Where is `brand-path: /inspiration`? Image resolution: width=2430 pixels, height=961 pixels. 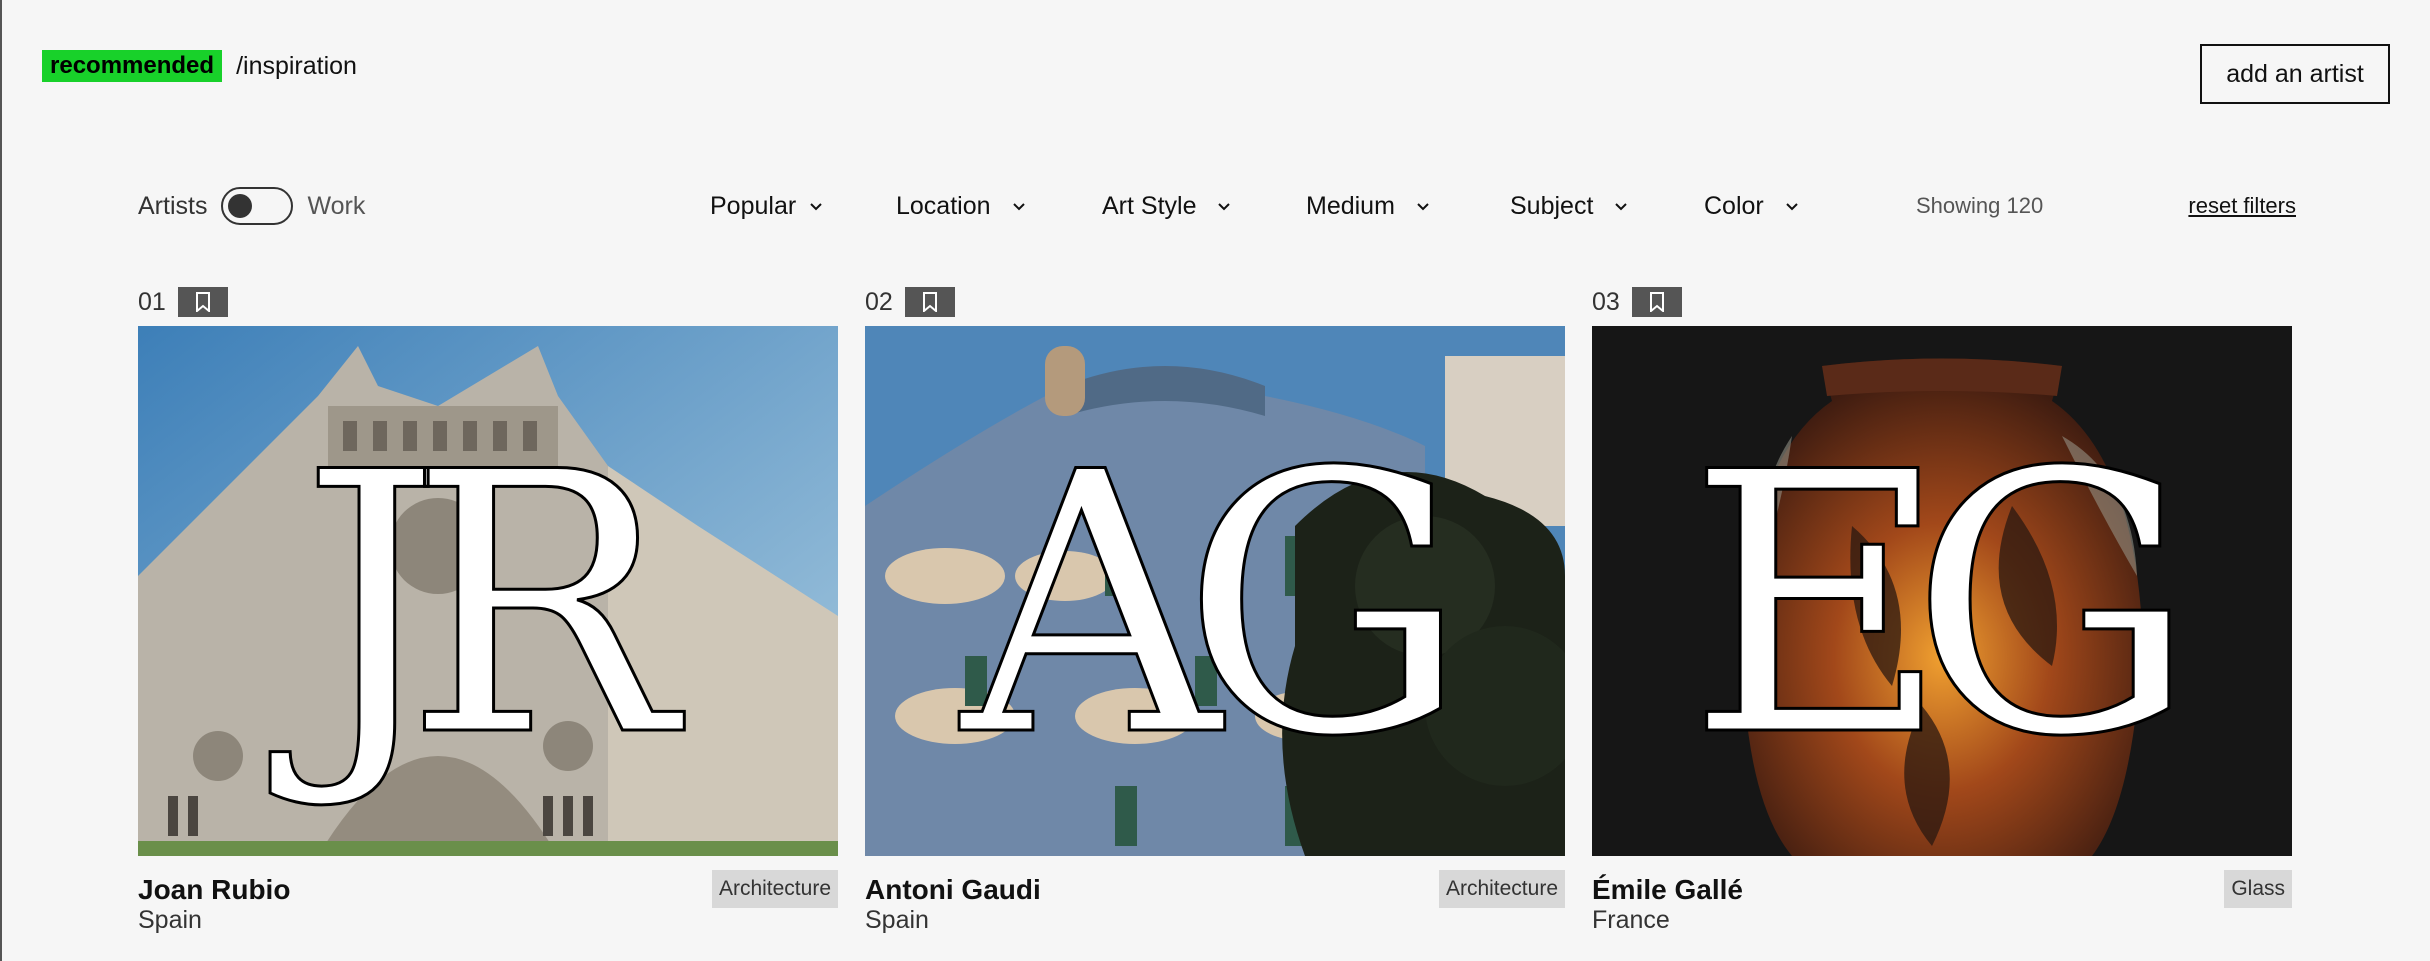 brand-path: /inspiration is located at coordinates (296, 66).